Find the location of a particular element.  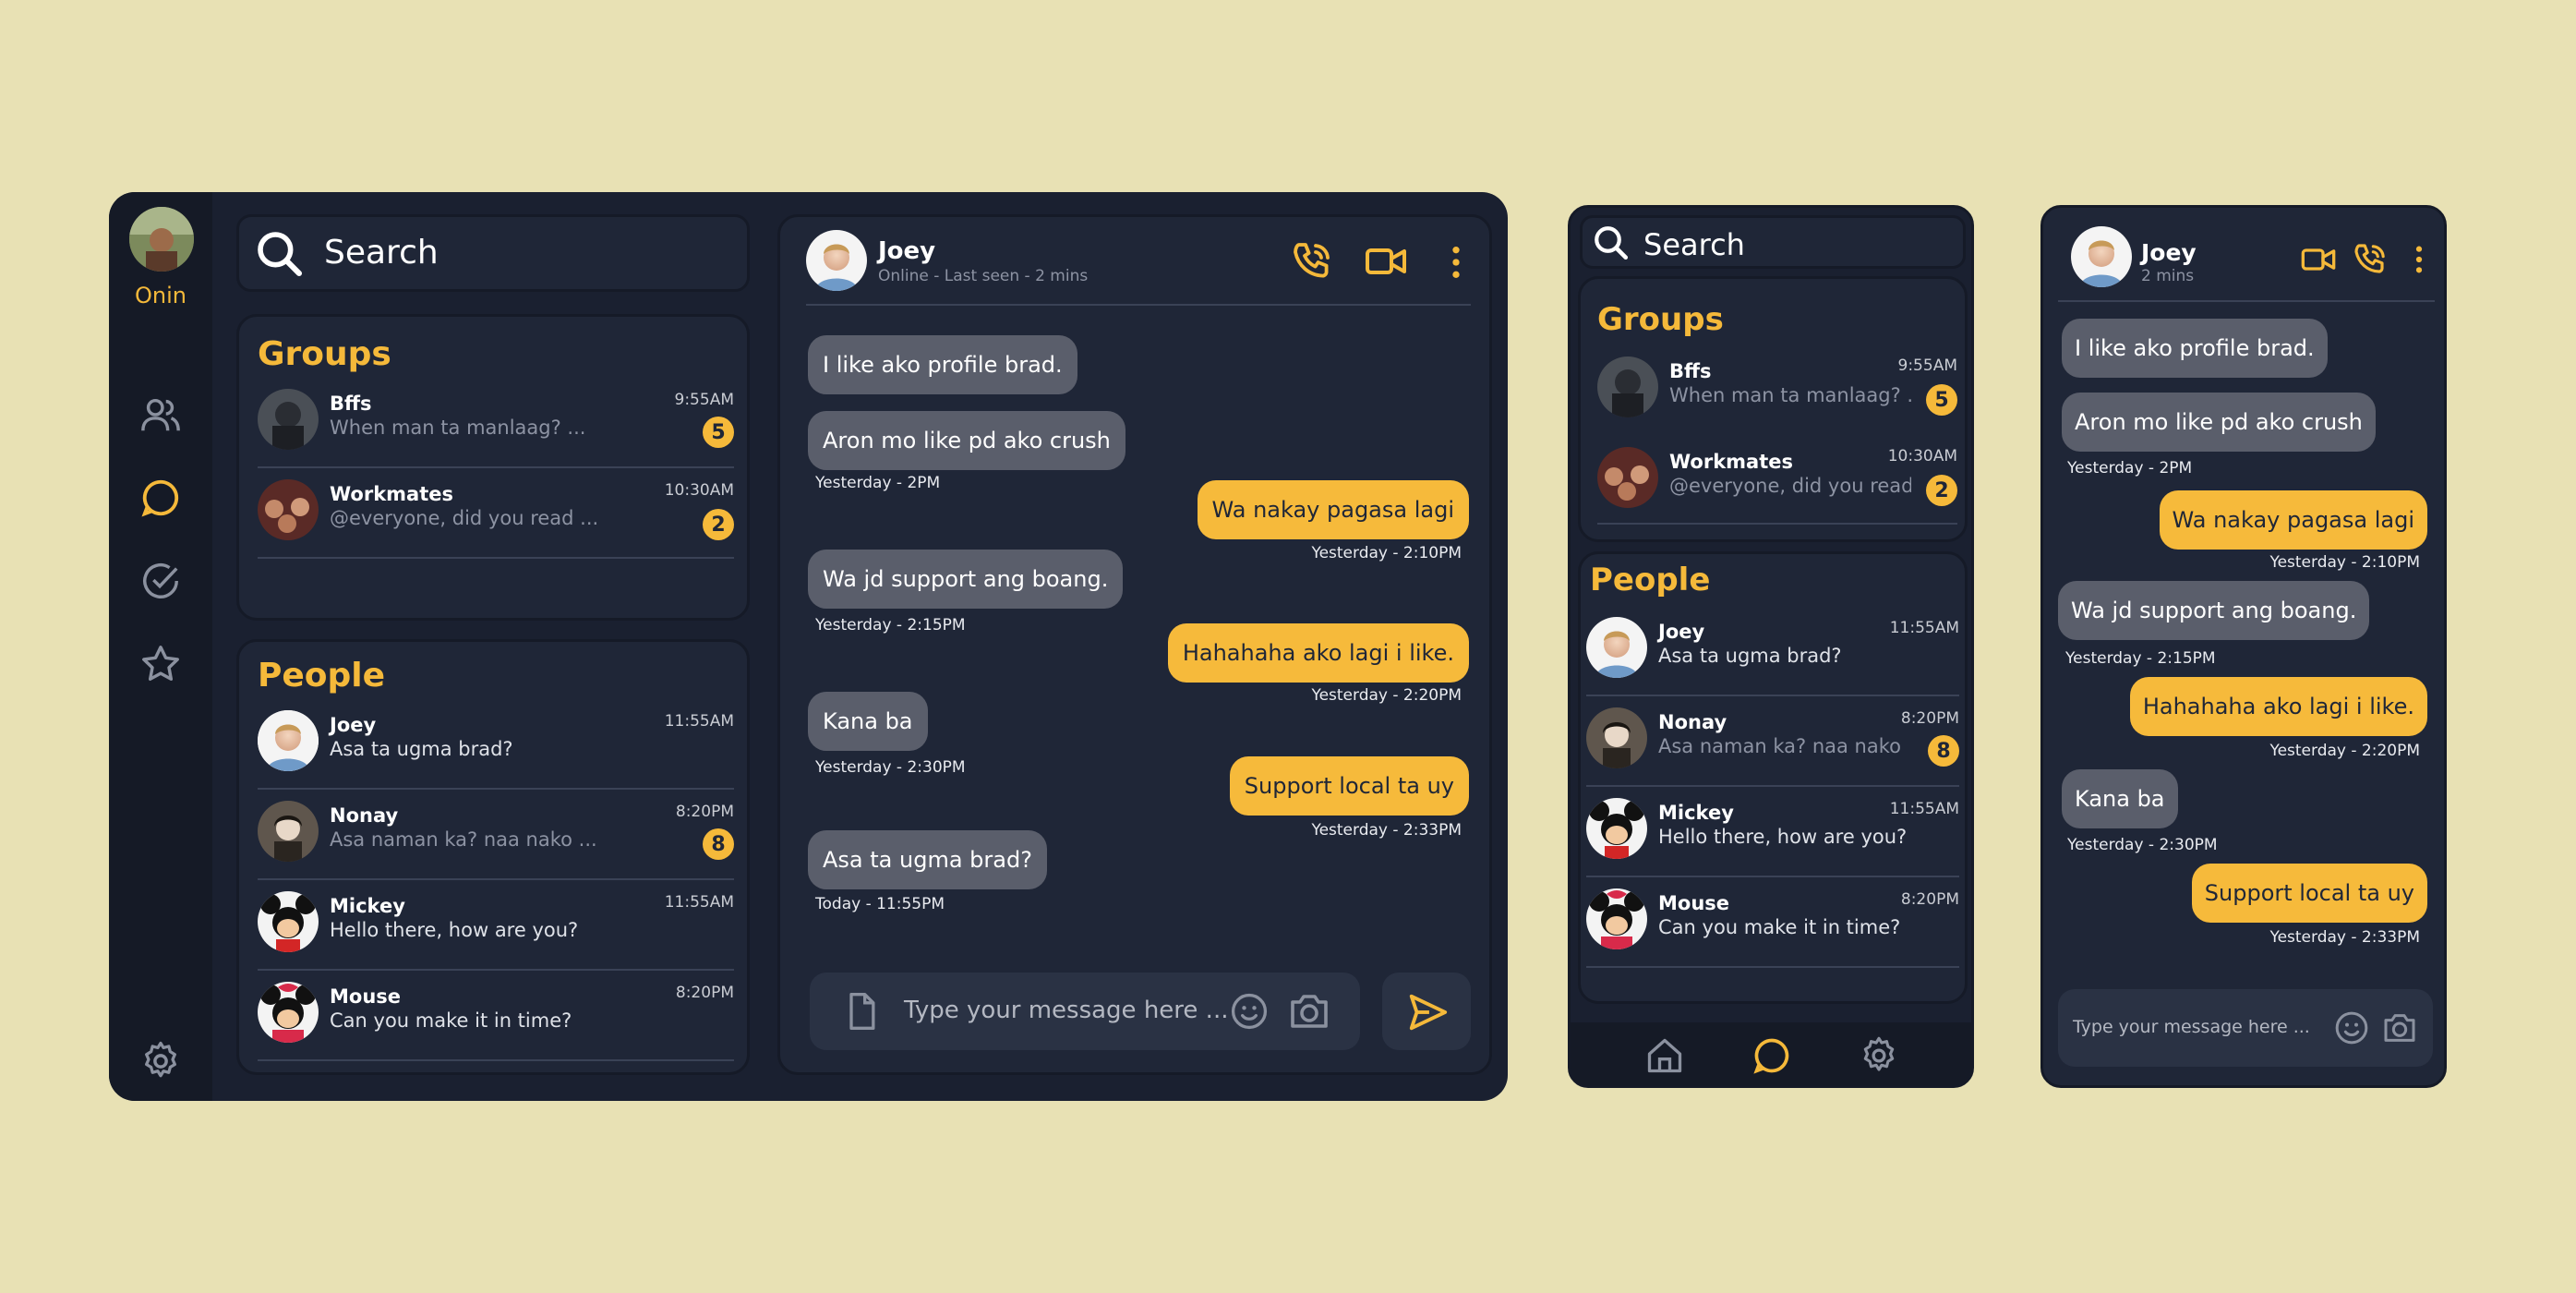

contact-name: Mickey is located at coordinates (367, 906).